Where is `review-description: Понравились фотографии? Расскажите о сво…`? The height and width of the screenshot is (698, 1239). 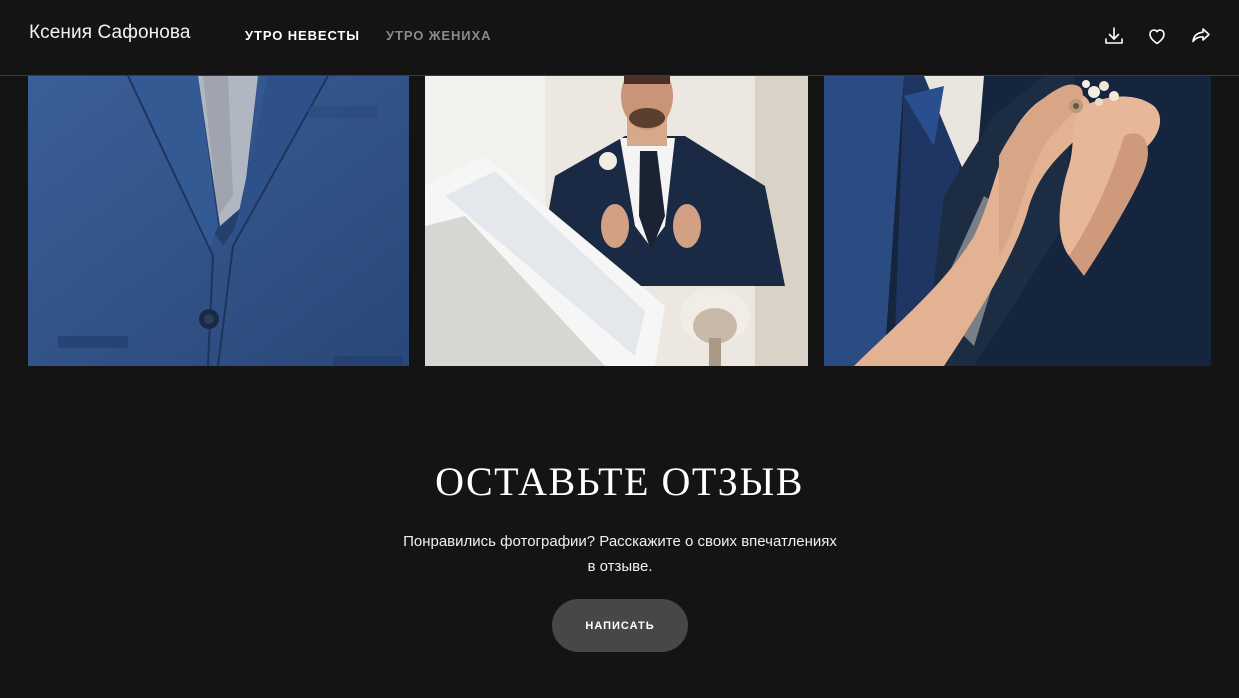 review-description: Понравились фотографии? Расскажите о сво… is located at coordinates (620, 554).